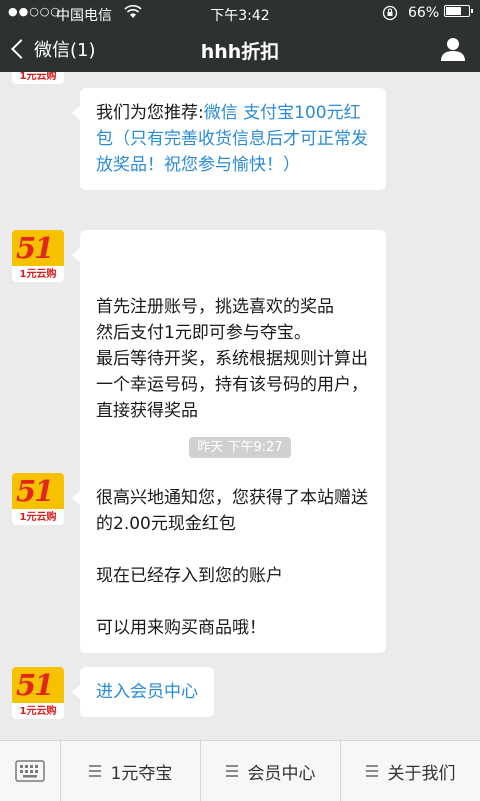  I want to click on rotation-lock-icon, so click(390, 15).